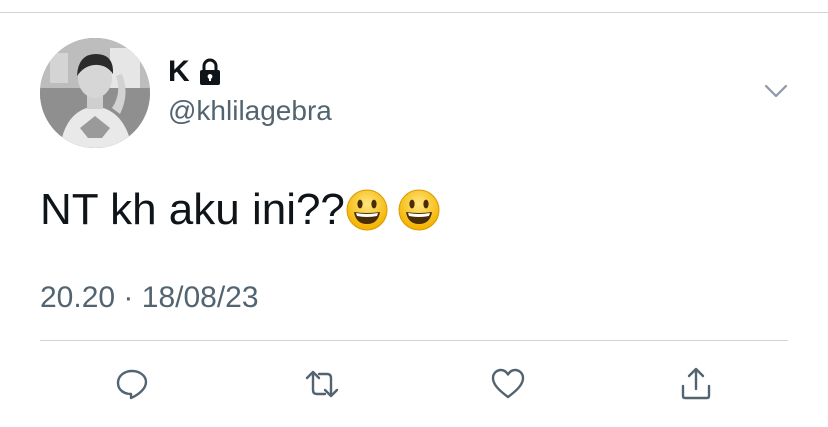  Describe the element at coordinates (209, 71) in the screenshot. I see `lock-icon` at that location.